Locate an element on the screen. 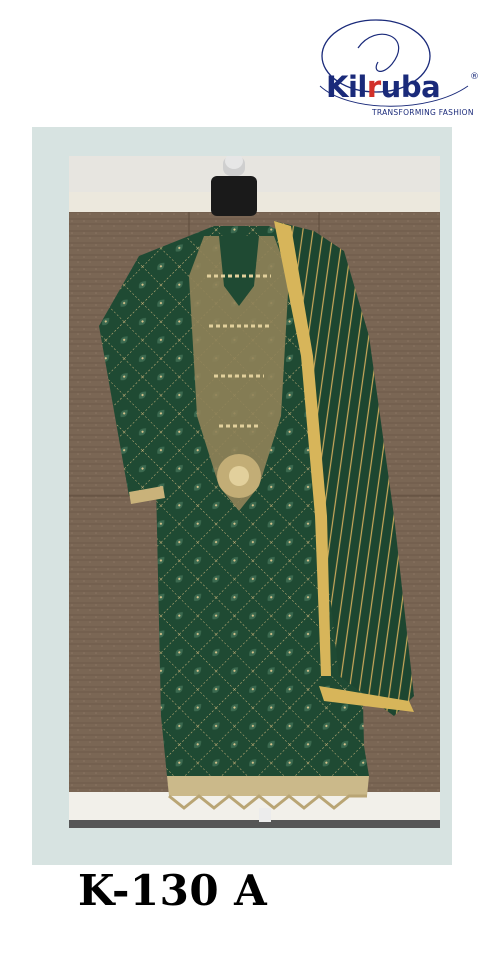  brand-logo: Kilruba ® TRANSFORMING FASHION is located at coordinates (398, 69).